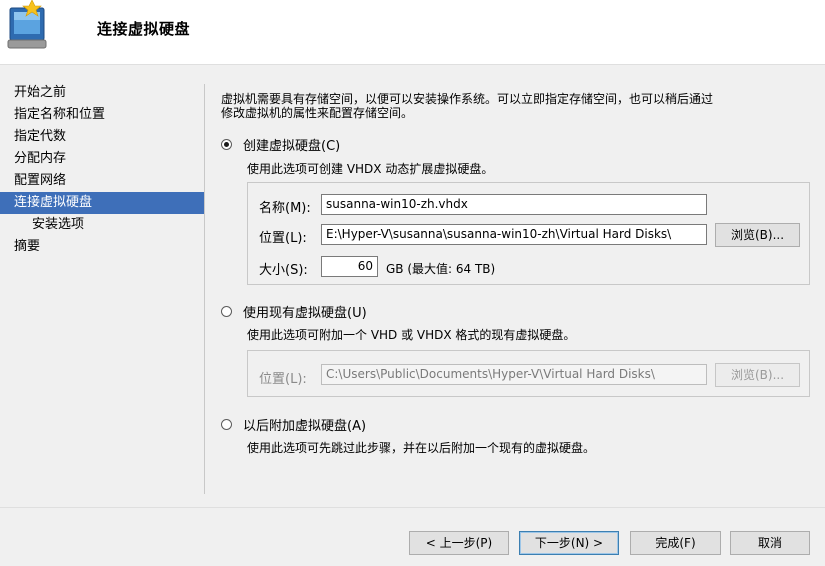  What do you see at coordinates (102, 247) in the screenshot?
I see `nav-item-summary: 摘要` at bounding box center [102, 247].